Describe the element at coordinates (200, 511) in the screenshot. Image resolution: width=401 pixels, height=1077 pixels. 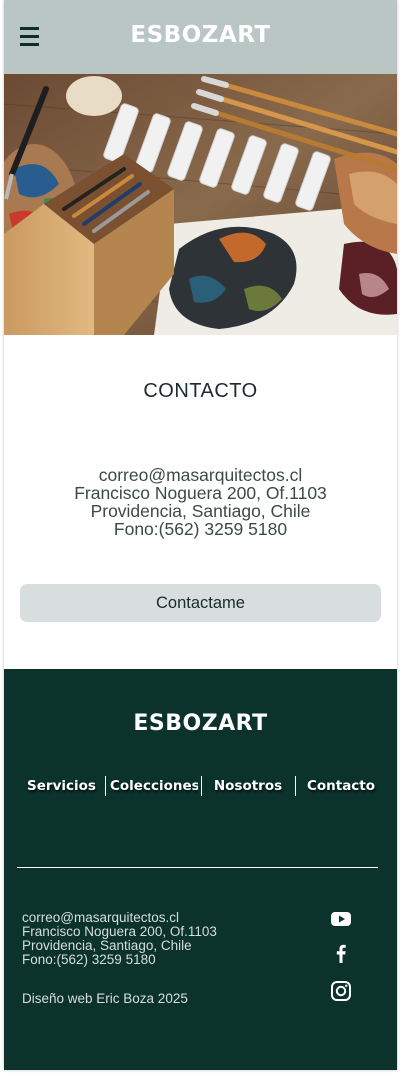
I see `contact-address-line2: Providencia, Santiago, Chile` at that location.